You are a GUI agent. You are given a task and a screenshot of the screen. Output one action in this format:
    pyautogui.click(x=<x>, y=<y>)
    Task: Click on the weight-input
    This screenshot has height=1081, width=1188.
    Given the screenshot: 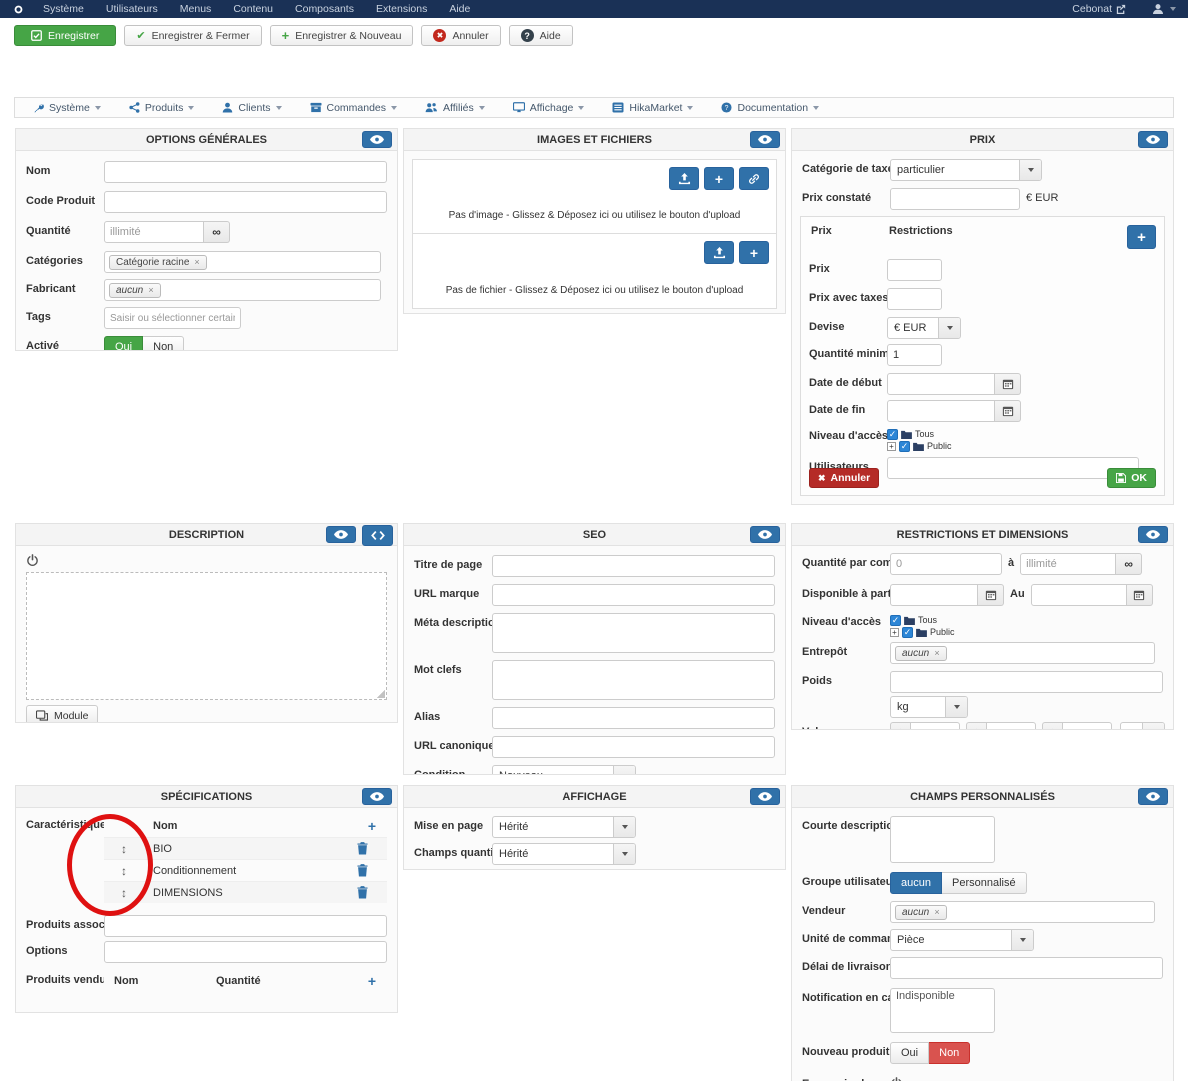 What is the action you would take?
    pyautogui.click(x=1026, y=682)
    